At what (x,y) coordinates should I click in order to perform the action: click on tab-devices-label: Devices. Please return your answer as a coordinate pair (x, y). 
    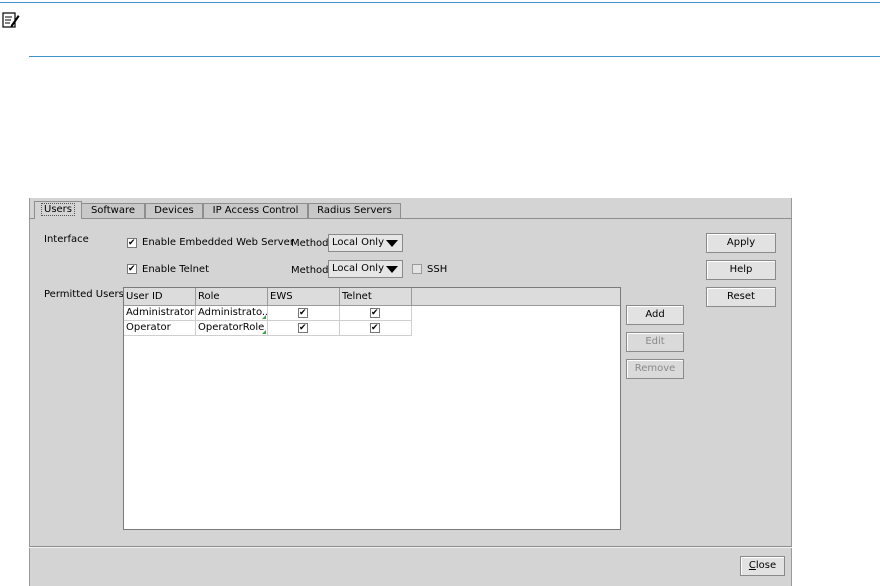
    Looking at the image, I should click on (174, 210).